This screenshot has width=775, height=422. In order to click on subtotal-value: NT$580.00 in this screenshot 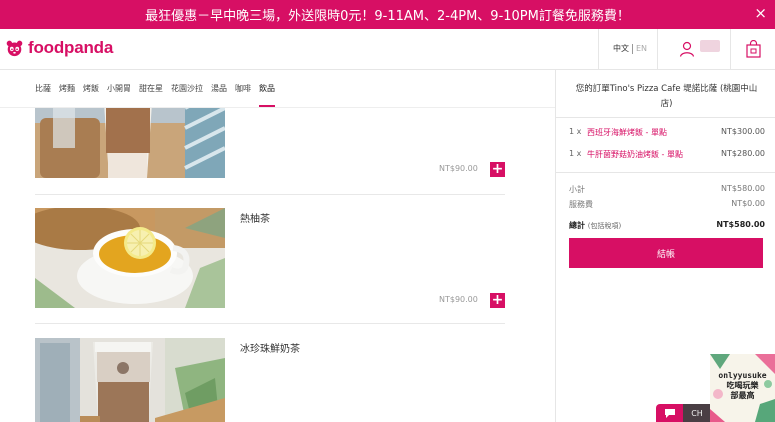, I will do `click(743, 188)`.